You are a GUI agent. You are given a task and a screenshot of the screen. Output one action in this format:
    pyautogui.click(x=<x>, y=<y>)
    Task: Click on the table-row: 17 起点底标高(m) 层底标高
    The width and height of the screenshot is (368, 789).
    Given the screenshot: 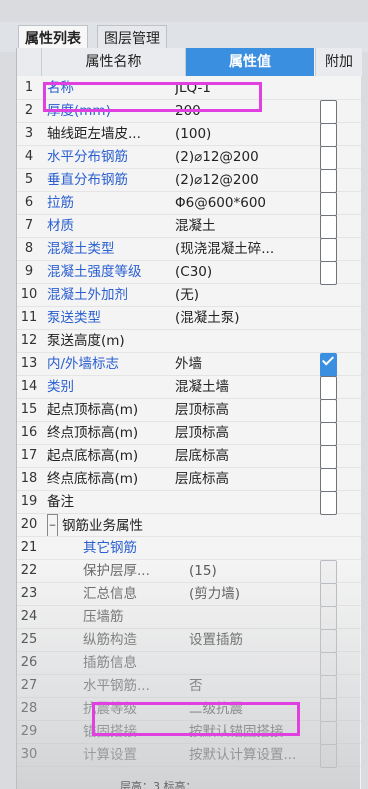 What is the action you would take?
    pyautogui.click(x=189, y=457)
    